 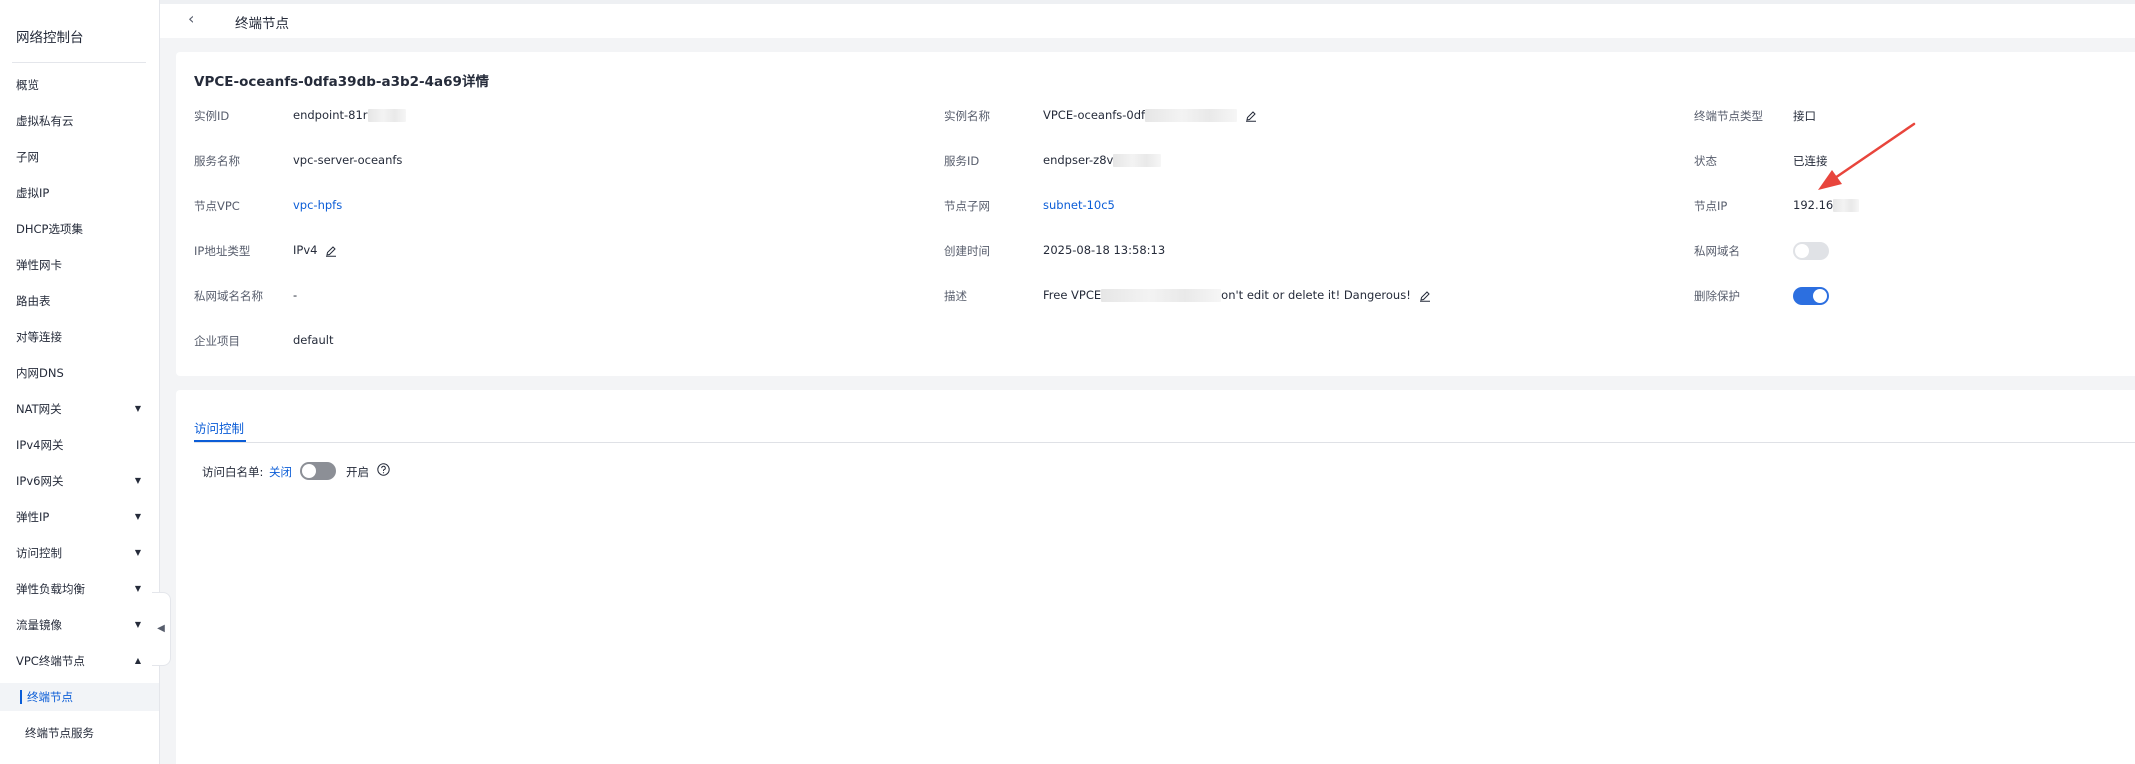 I want to click on sidebar-item-endpoint-services: 终端节点服务, so click(x=79, y=733).